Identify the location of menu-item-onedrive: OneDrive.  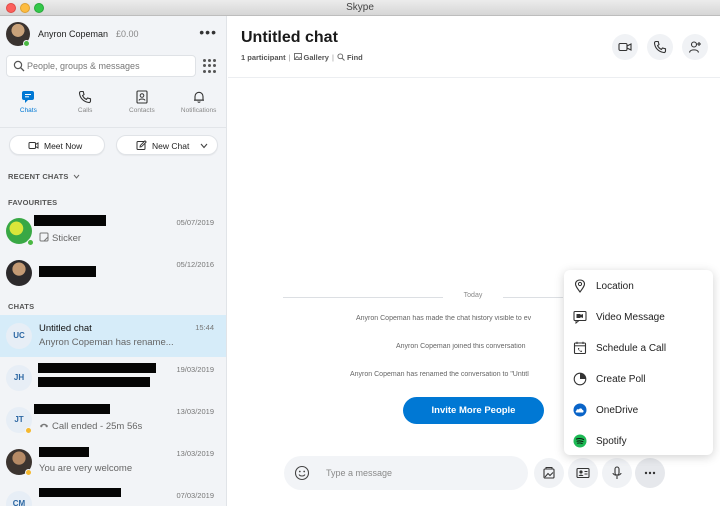
(638, 410).